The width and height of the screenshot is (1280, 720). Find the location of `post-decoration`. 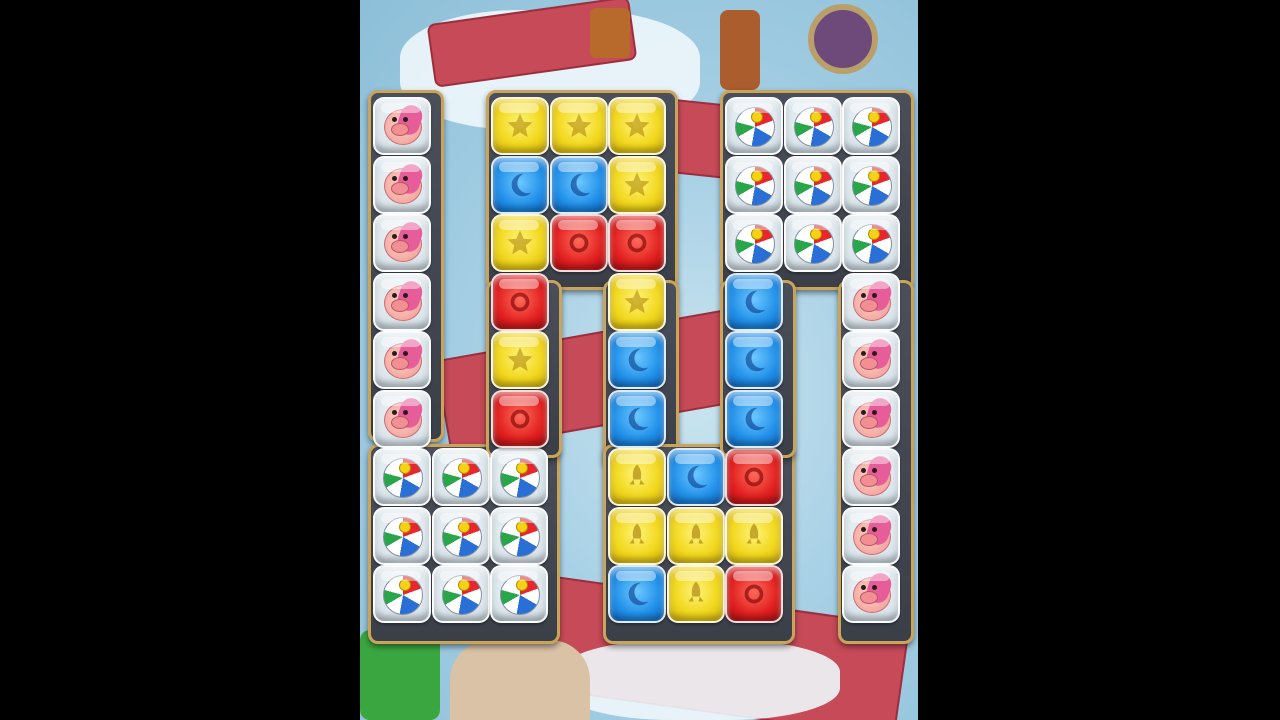

post-decoration is located at coordinates (740, 50).